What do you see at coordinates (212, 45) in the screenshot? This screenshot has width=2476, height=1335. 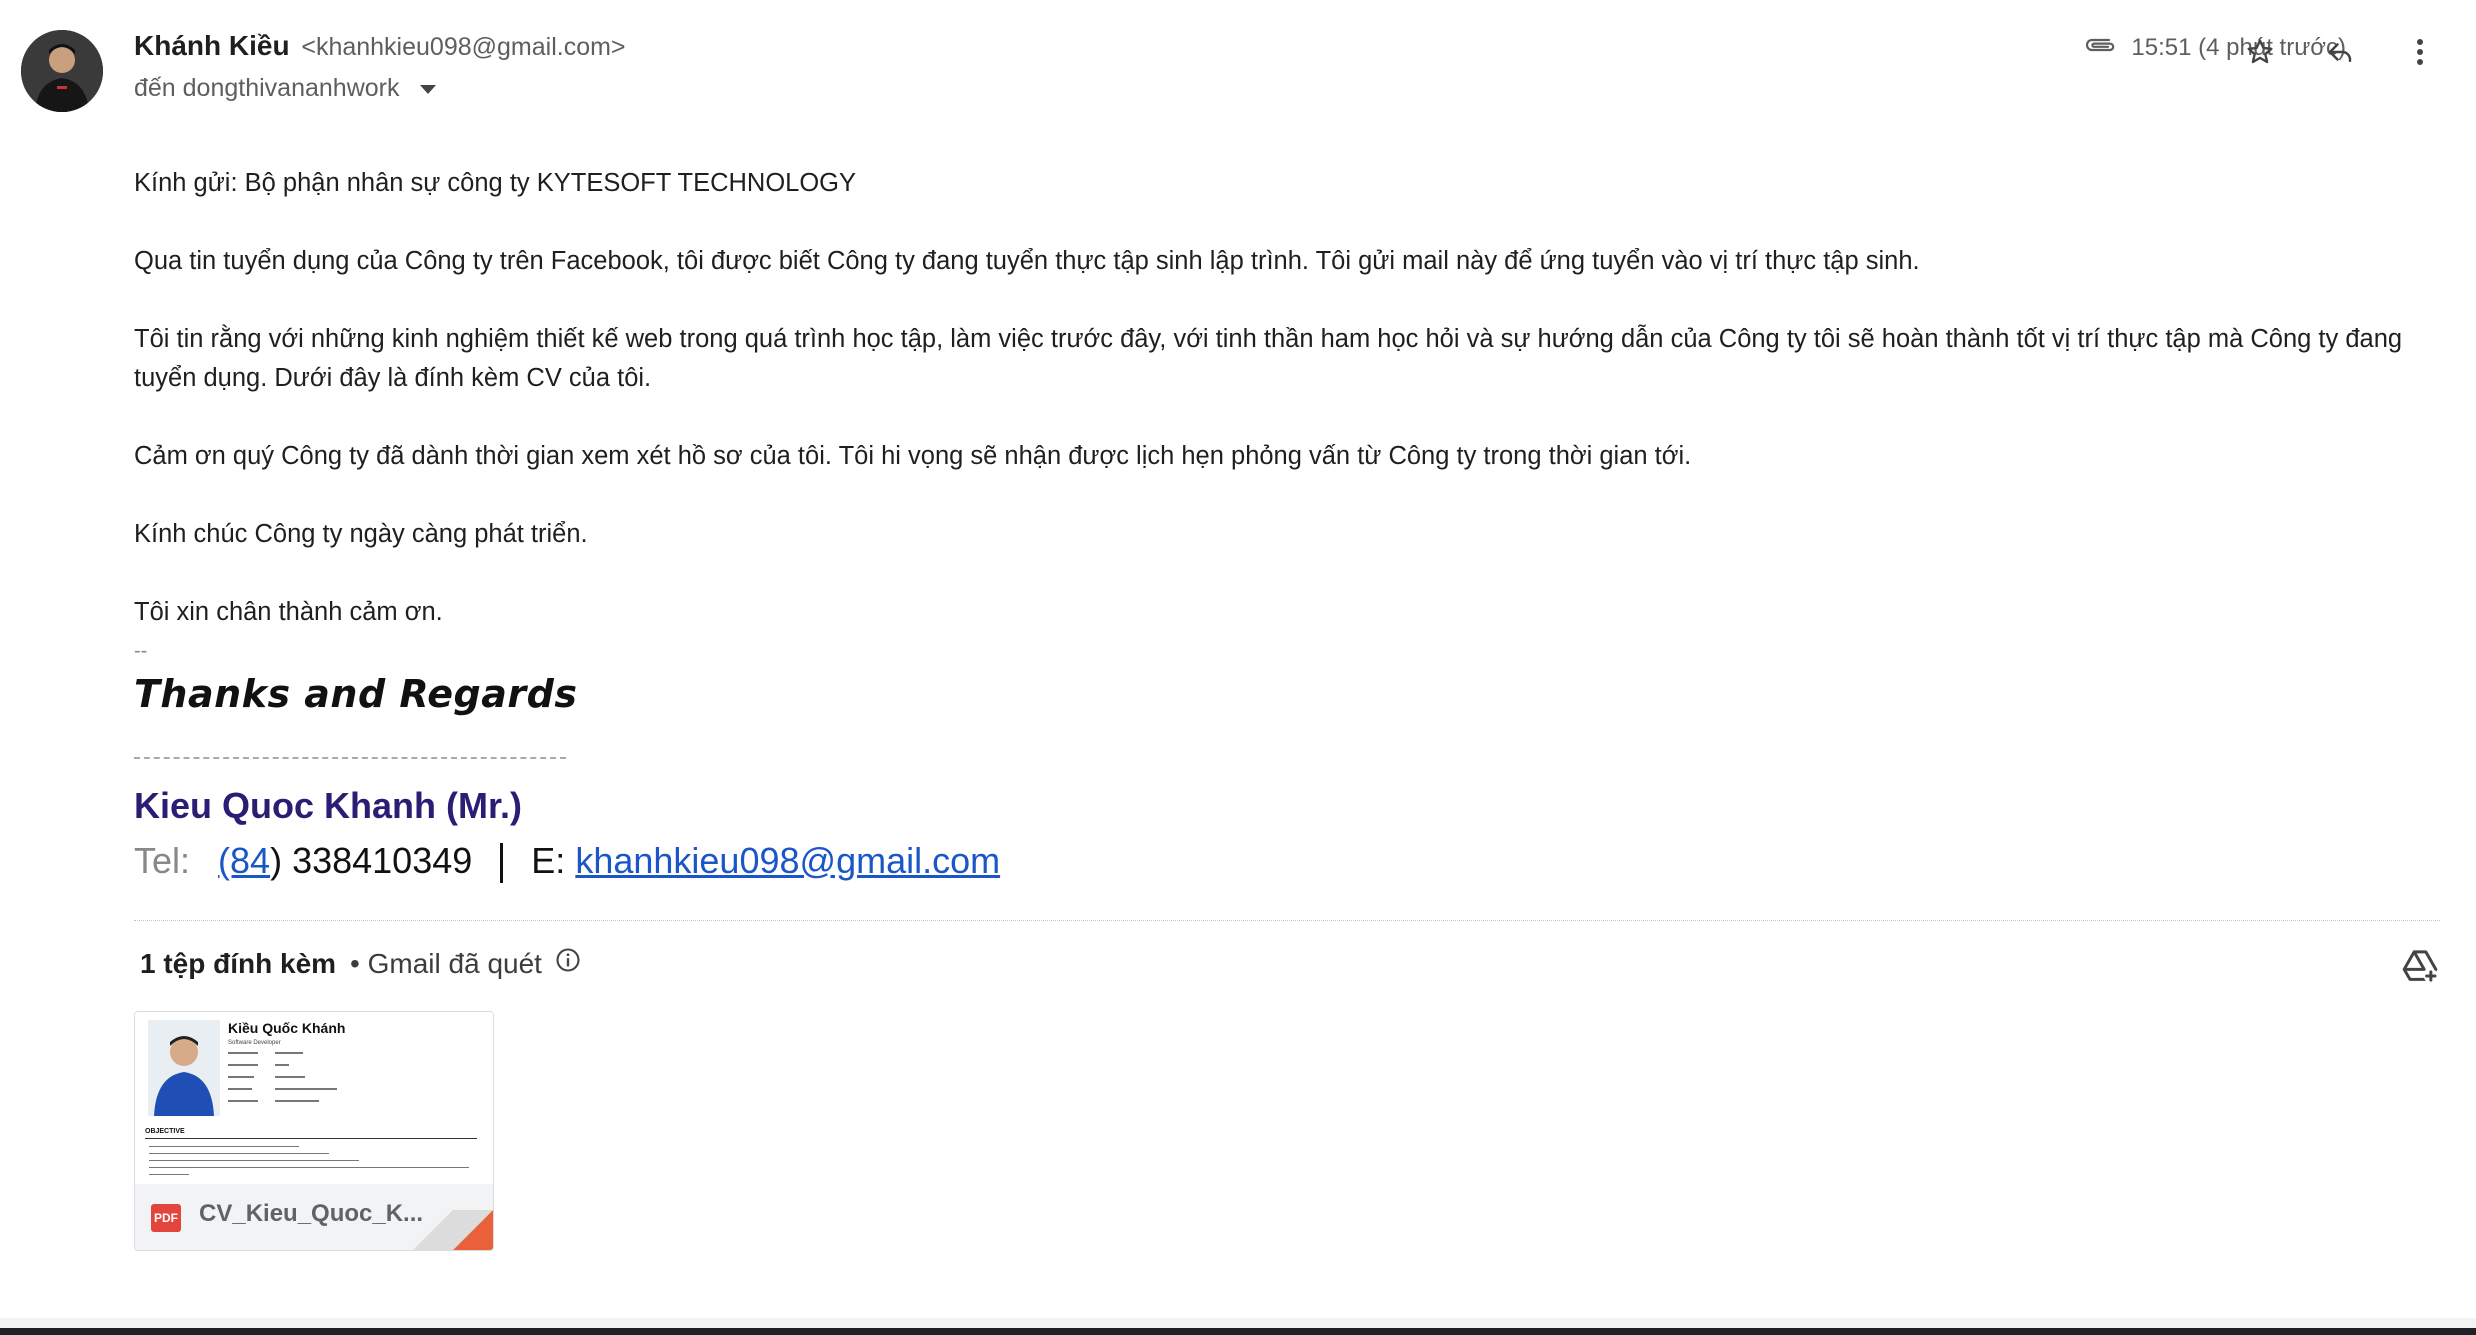 I see `sender-name: Khánh Kiều` at bounding box center [212, 45].